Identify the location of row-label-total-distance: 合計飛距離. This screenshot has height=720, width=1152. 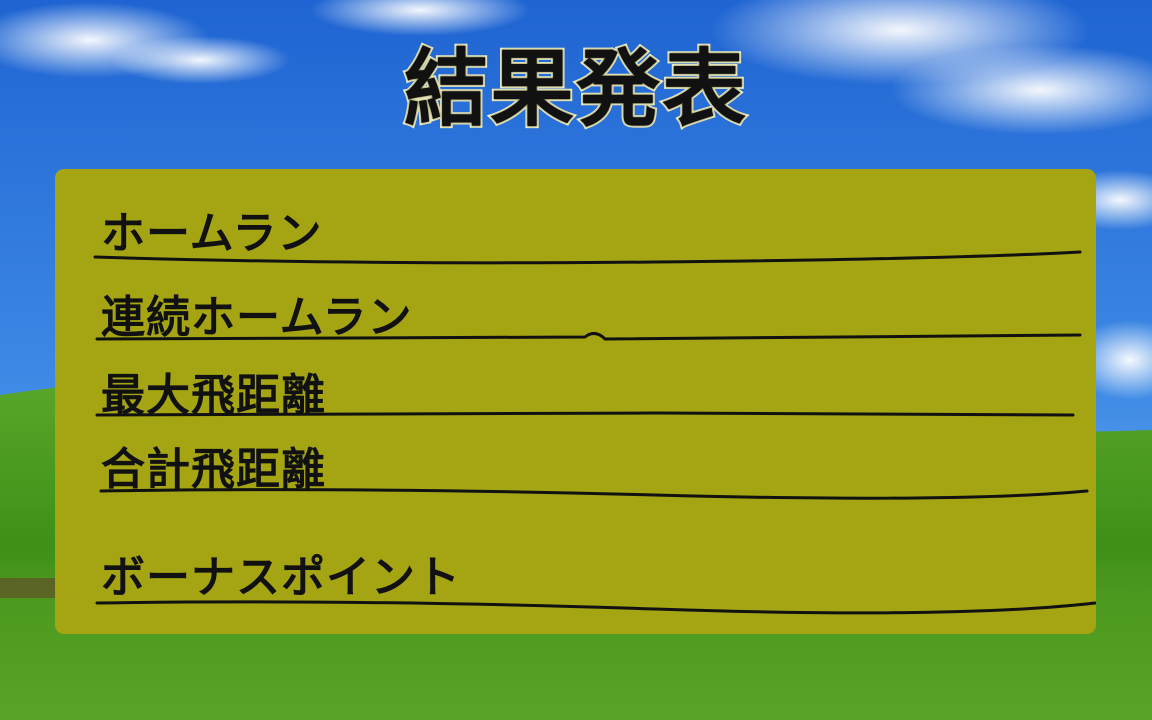
(213, 469).